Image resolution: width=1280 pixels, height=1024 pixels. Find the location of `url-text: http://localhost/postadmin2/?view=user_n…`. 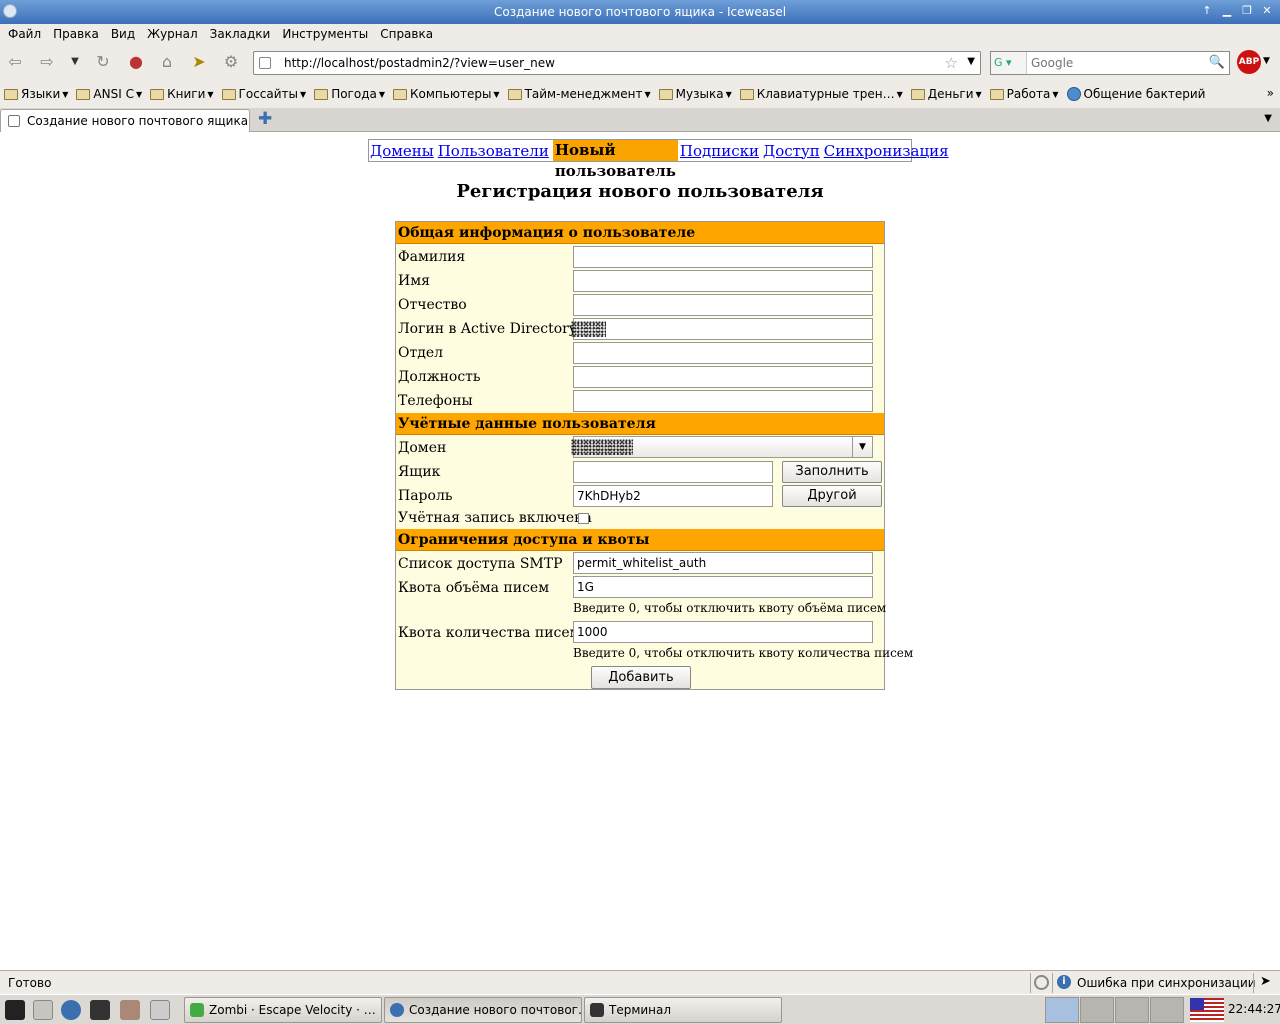

url-text: http://localhost/postadmin2/?view=user_n… is located at coordinates (419, 63).